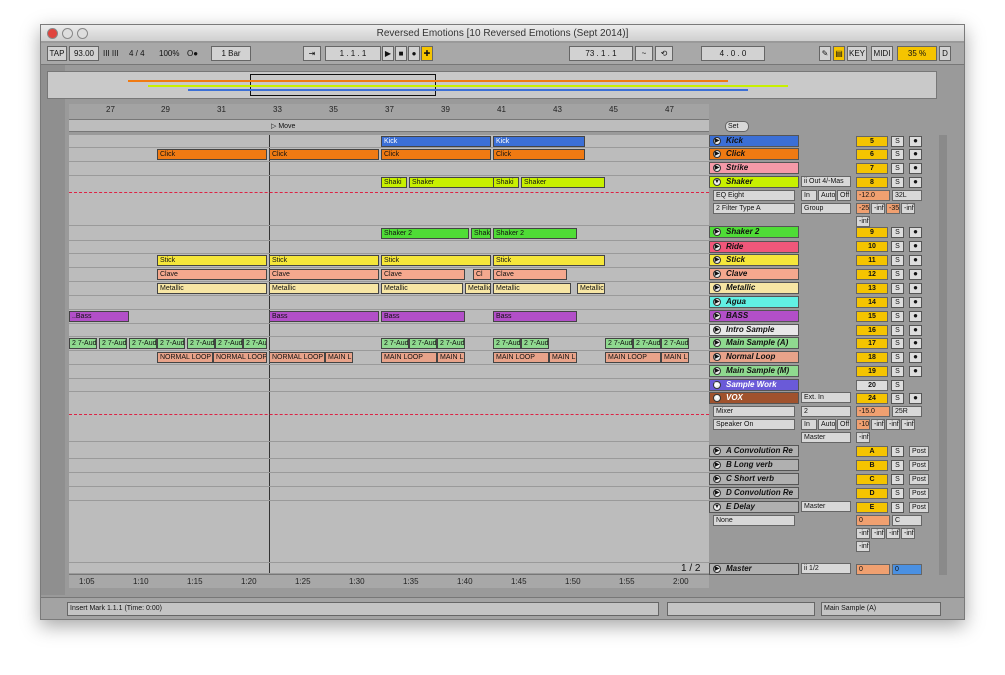  What do you see at coordinates (389, 494) in the screenshot?
I see `lane-return-d` at bounding box center [389, 494].